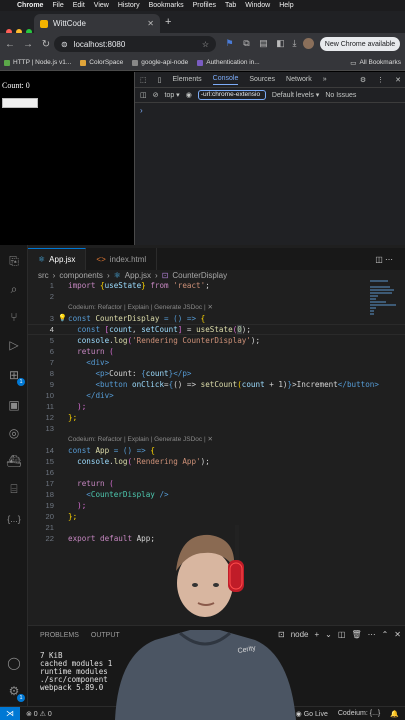 This screenshot has height=720, width=405. Describe the element at coordinates (20, 103) in the screenshot. I see `increment-button` at that location.